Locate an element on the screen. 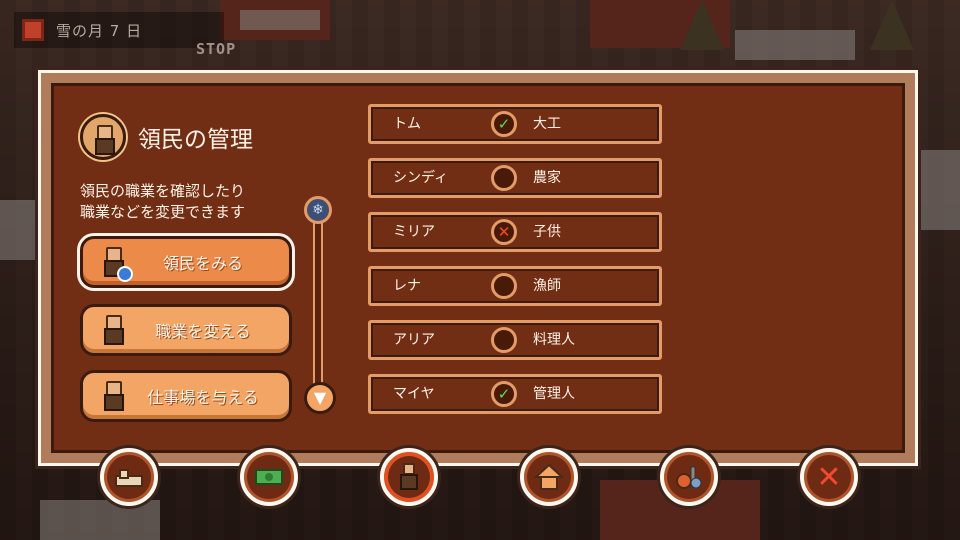 The height and width of the screenshot is (540, 960). description-line-1: 領民の職業を確認したり is located at coordinates (163, 191).